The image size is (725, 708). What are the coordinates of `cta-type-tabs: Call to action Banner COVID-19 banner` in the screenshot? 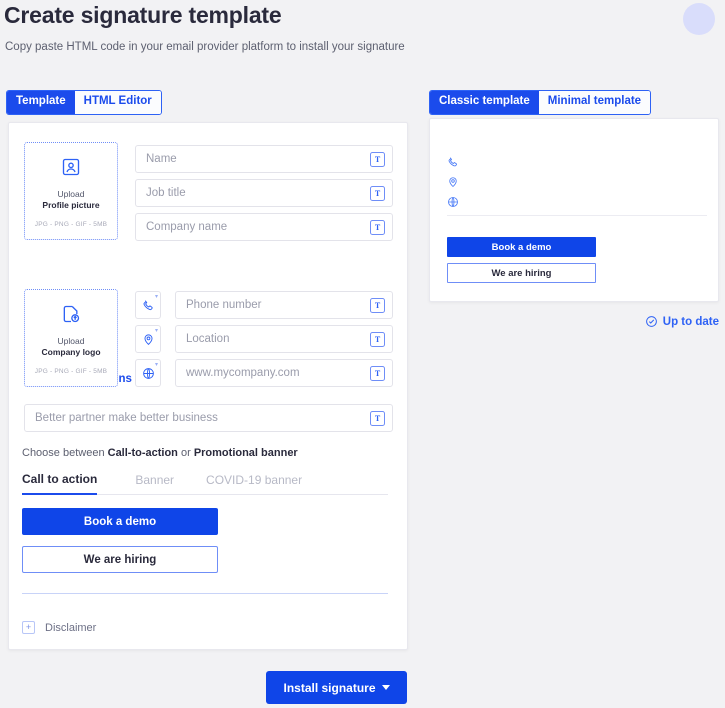 It's located at (205, 483).